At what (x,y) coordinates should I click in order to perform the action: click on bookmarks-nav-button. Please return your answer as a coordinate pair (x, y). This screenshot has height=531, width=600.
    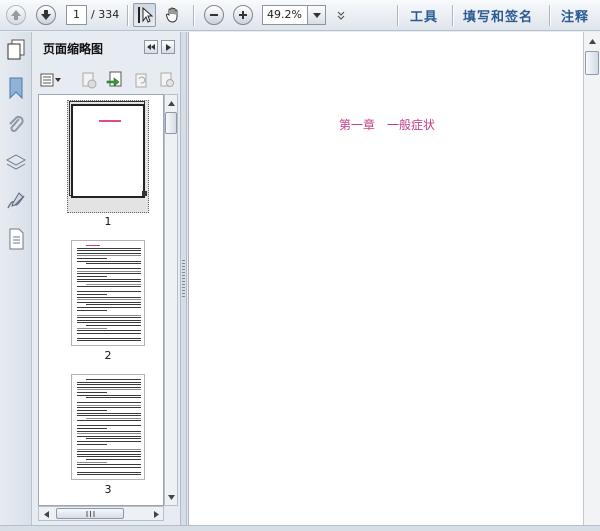
    Looking at the image, I should click on (16, 88).